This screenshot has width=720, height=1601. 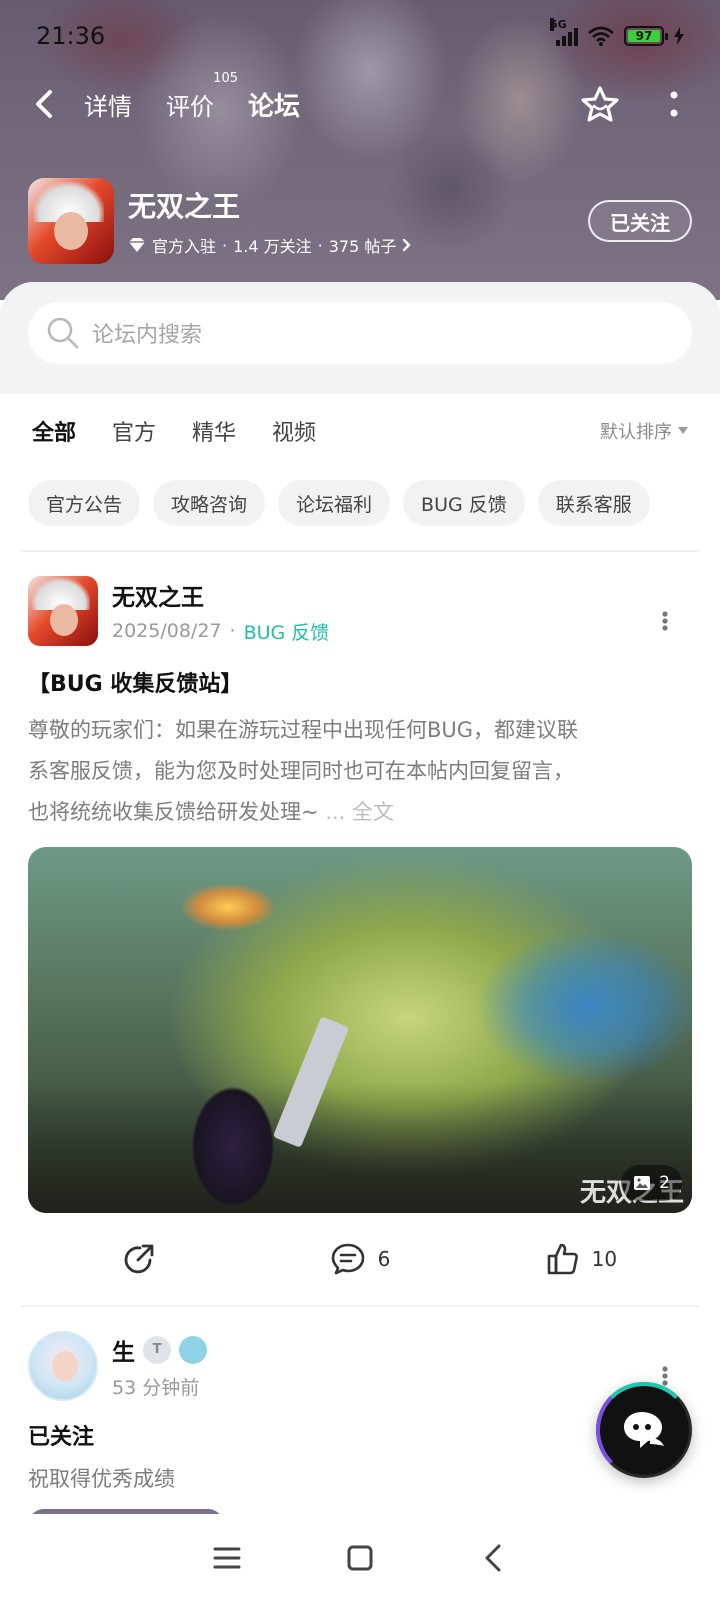 I want to click on star-icon, so click(x=600, y=104).